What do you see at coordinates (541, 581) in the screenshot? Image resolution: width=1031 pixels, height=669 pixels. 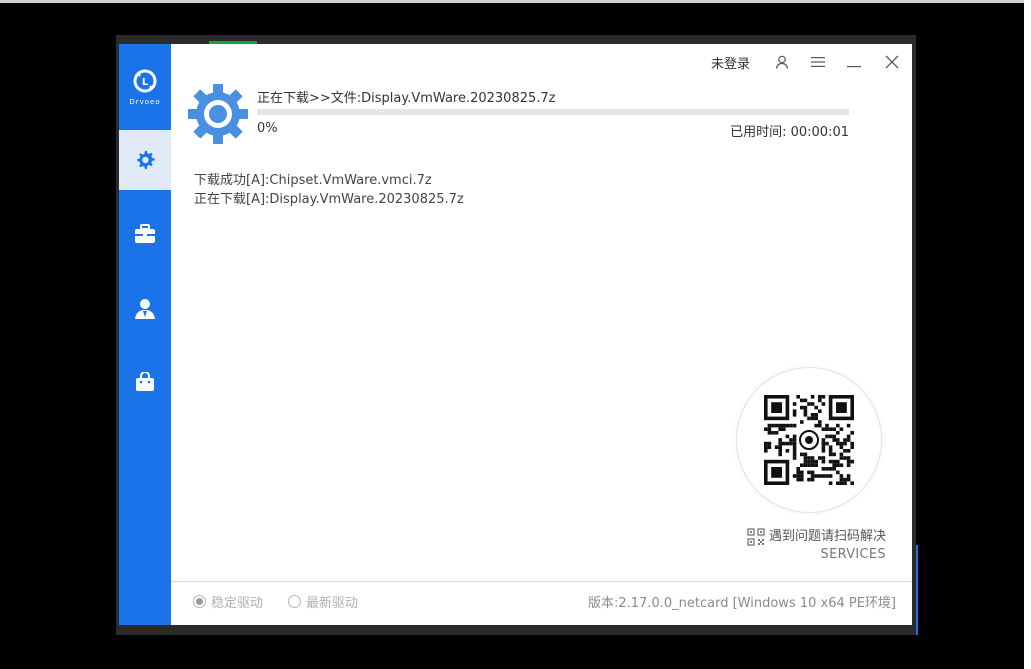 I see `footer-divider` at bounding box center [541, 581].